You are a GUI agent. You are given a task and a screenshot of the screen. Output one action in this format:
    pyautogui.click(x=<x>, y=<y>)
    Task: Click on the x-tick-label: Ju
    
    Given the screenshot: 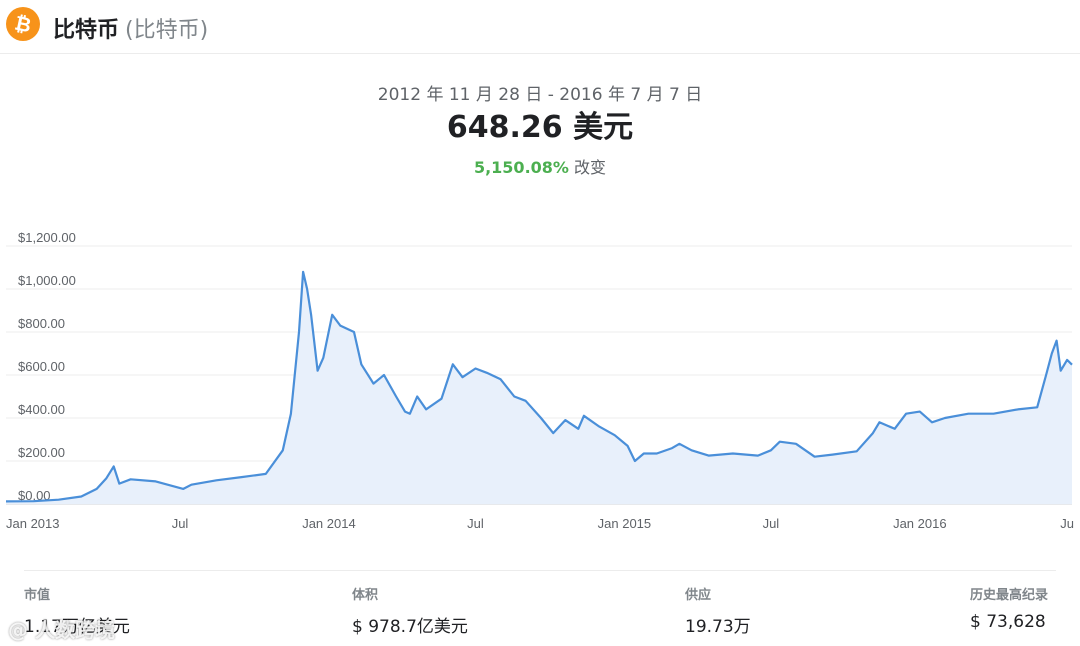 What is the action you would take?
    pyautogui.click(x=1067, y=523)
    